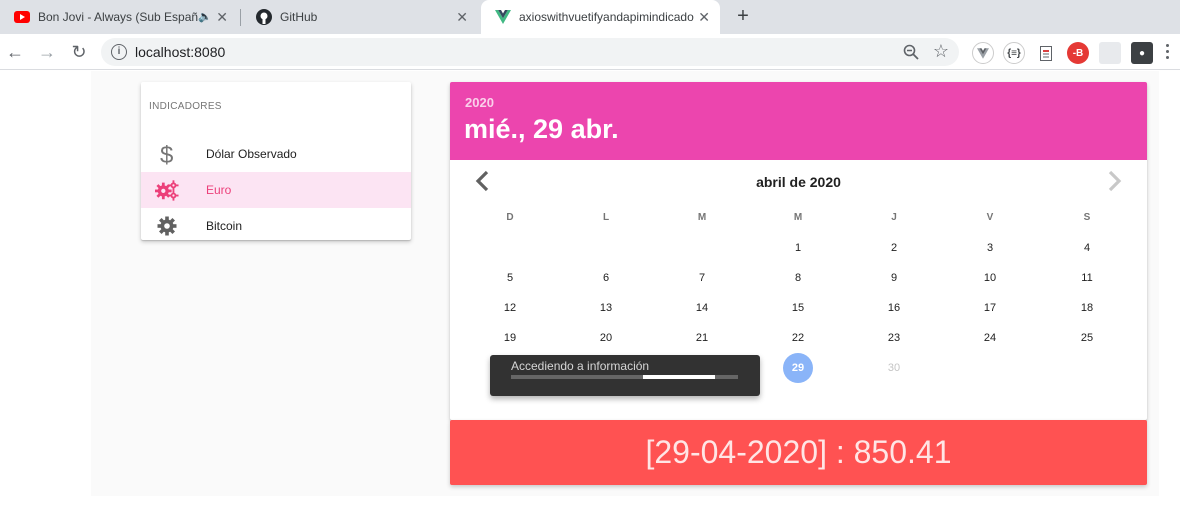  What do you see at coordinates (1087, 278) in the screenshot?
I see `calendar-day: 11` at bounding box center [1087, 278].